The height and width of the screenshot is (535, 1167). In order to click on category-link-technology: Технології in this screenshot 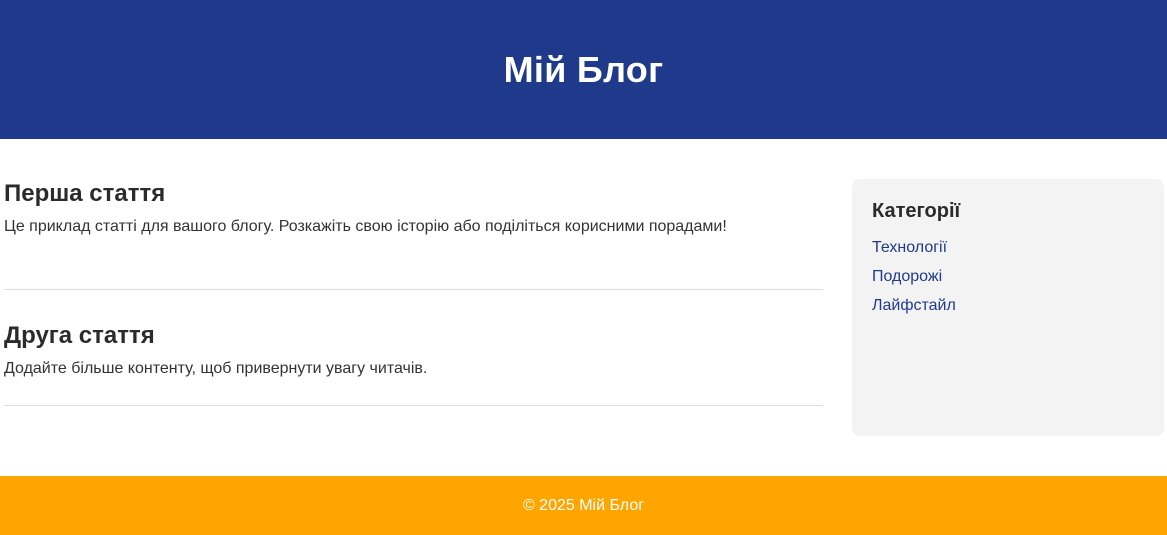, I will do `click(909, 247)`.